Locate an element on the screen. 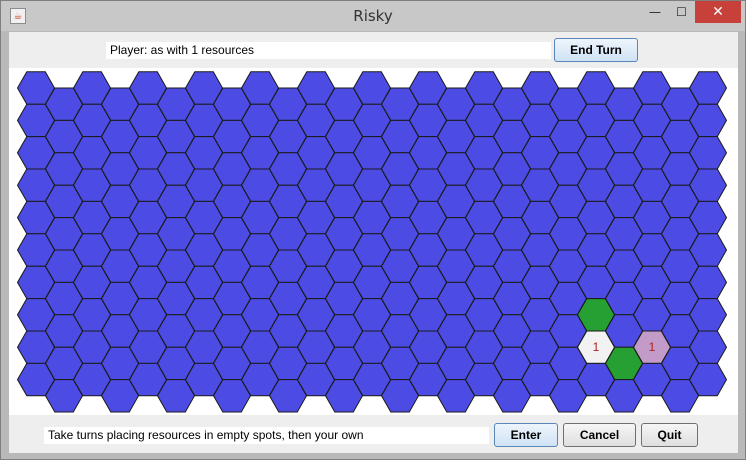  close-button: ✕ is located at coordinates (718, 12).